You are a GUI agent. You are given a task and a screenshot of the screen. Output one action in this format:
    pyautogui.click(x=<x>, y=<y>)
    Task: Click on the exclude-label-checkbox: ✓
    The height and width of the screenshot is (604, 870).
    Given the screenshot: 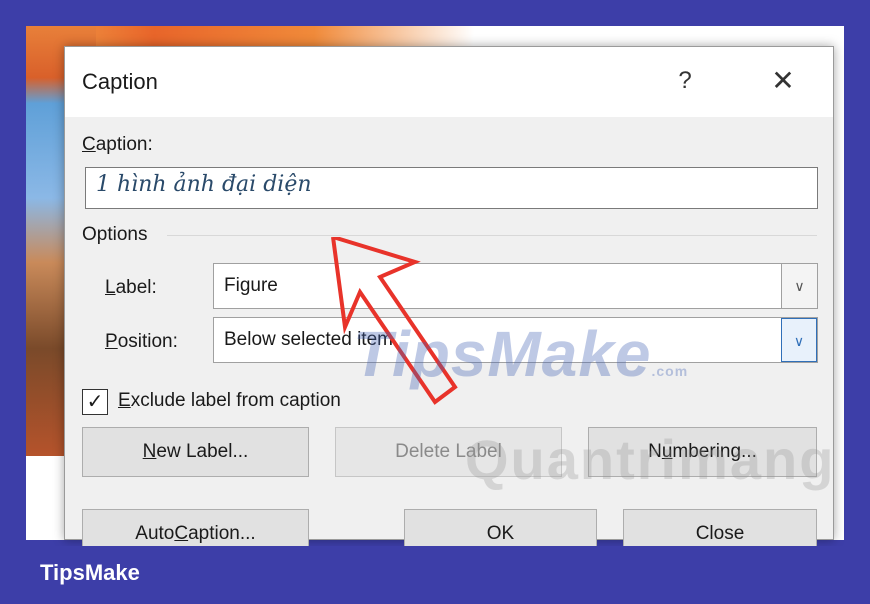 What is the action you would take?
    pyautogui.click(x=95, y=402)
    